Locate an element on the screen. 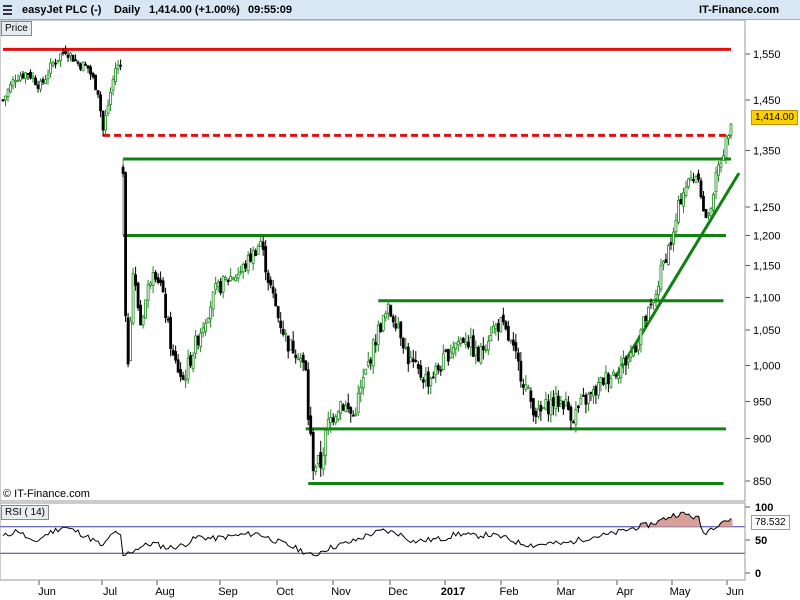 The image size is (800, 600). price-axis-tick-label: 1,100 is located at coordinates (767, 299).